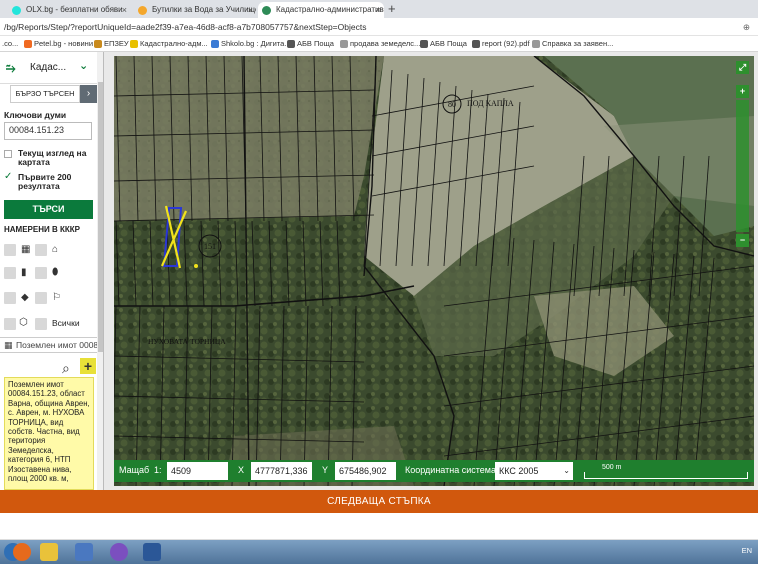 The height and width of the screenshot is (564, 758). I want to click on keywords-input: 00084.151.23, so click(48, 131).